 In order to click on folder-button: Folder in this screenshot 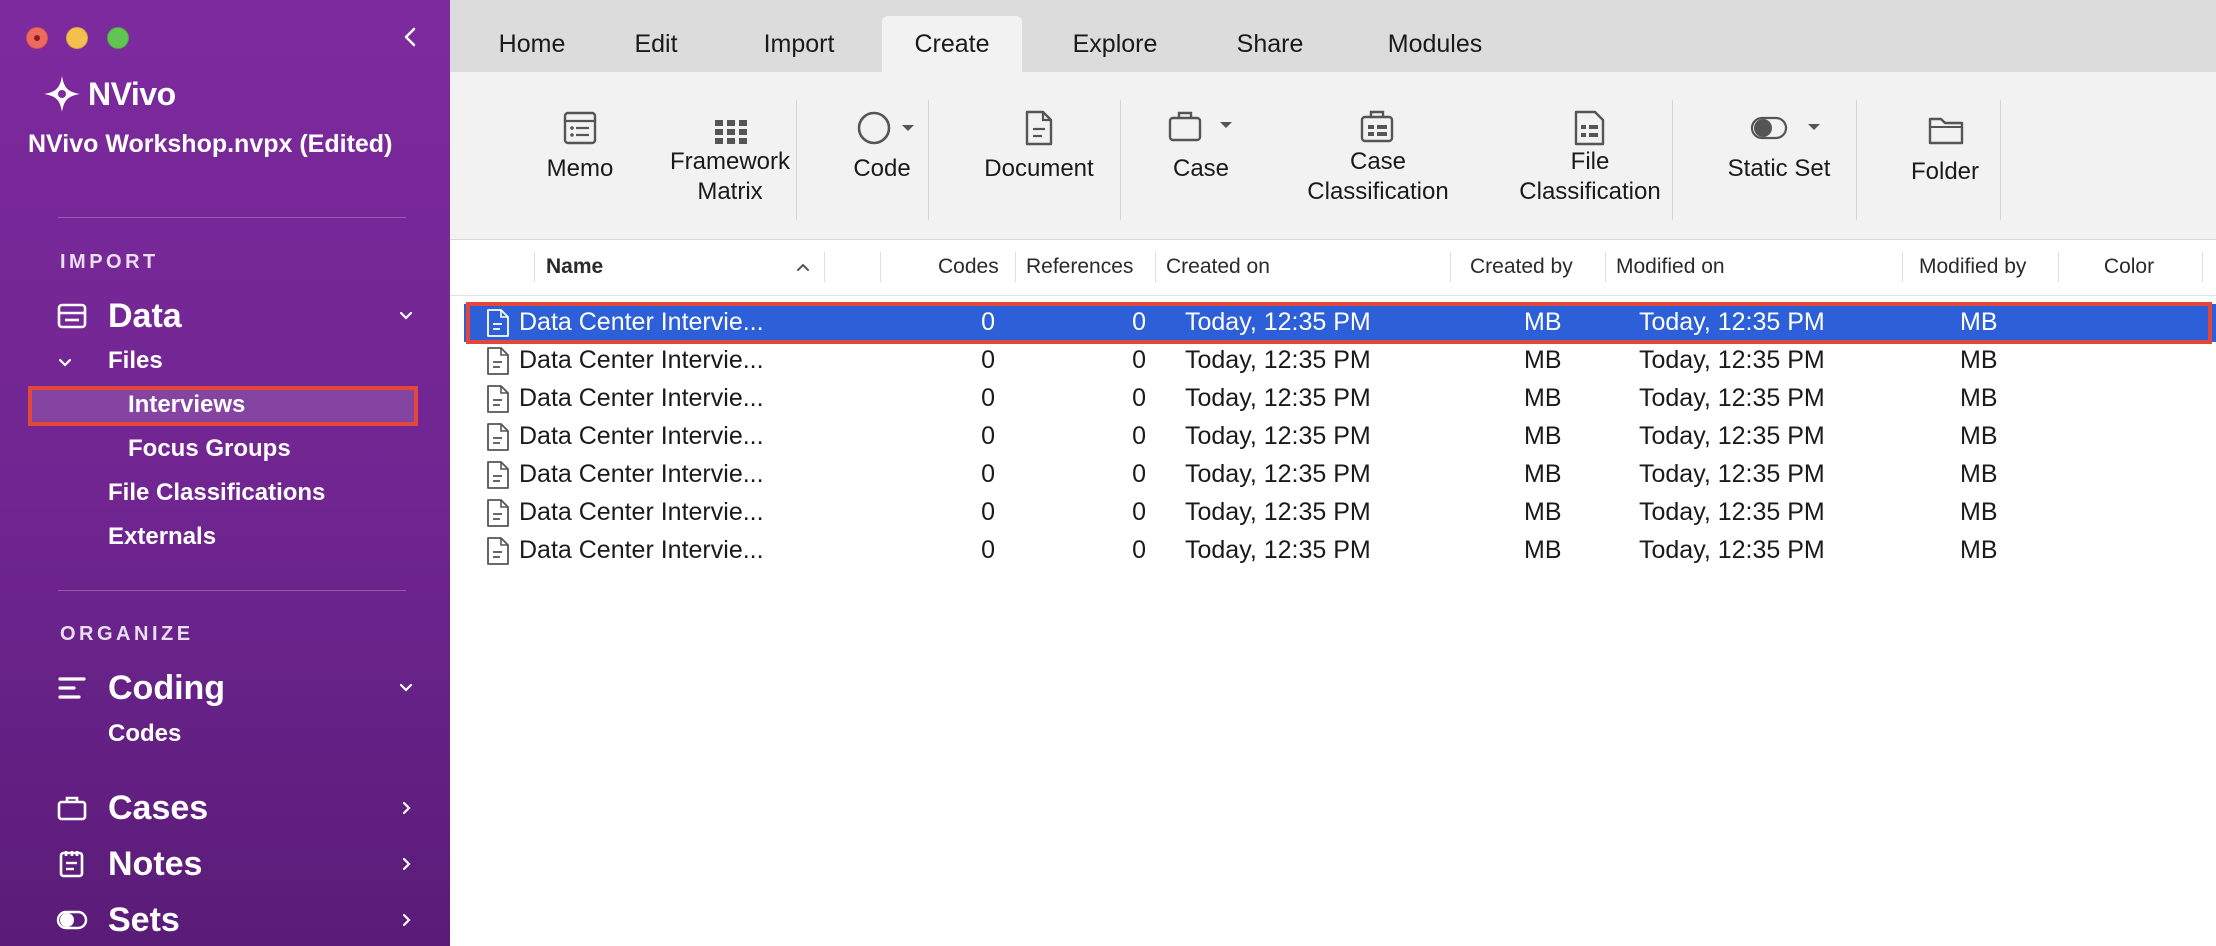, I will do `click(1945, 156)`.